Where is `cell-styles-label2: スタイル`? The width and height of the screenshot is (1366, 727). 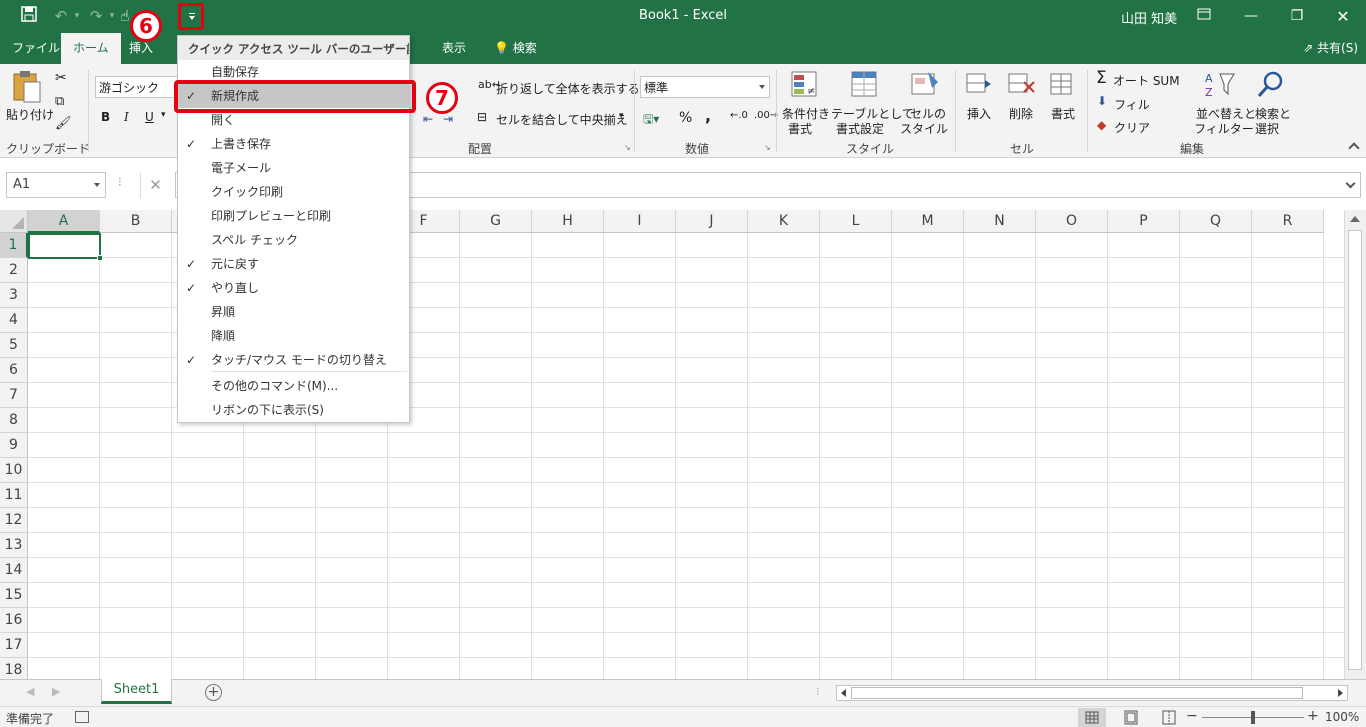 cell-styles-label2: スタイル is located at coordinates (924, 128).